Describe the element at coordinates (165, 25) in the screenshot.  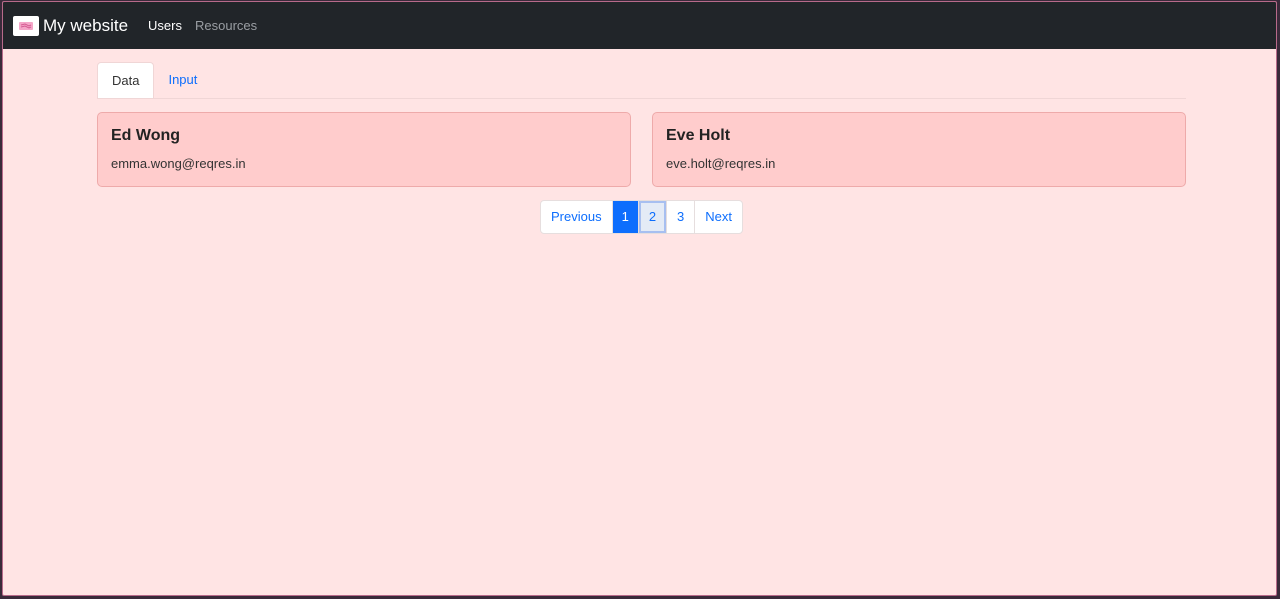
I see `nav-link-users: Users` at that location.